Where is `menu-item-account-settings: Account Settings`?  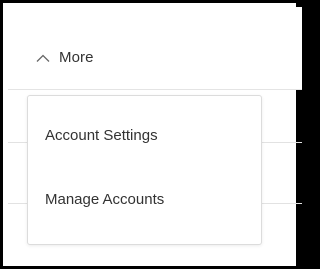 menu-item-account-settings: Account Settings is located at coordinates (101, 135).